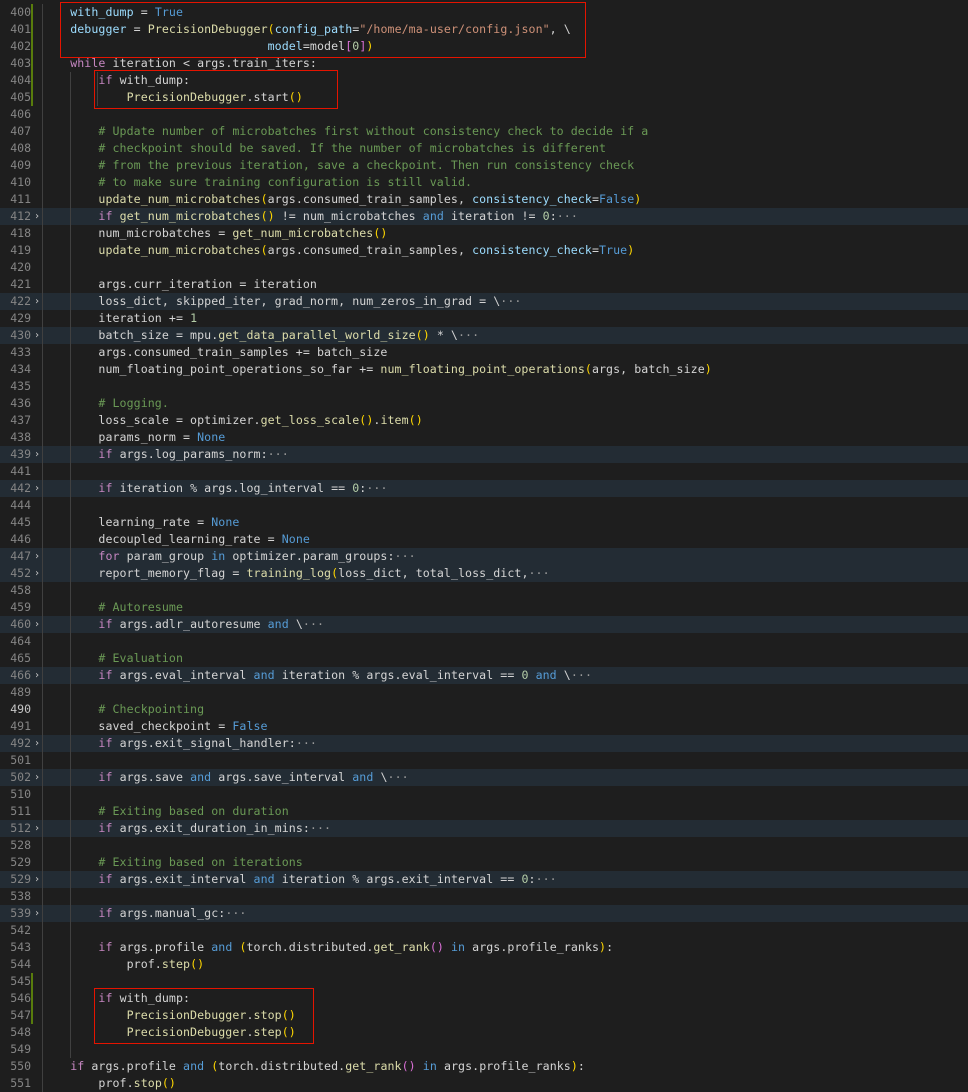 The height and width of the screenshot is (1092, 968). What do you see at coordinates (20, 335) in the screenshot?
I see `line-number: 430` at bounding box center [20, 335].